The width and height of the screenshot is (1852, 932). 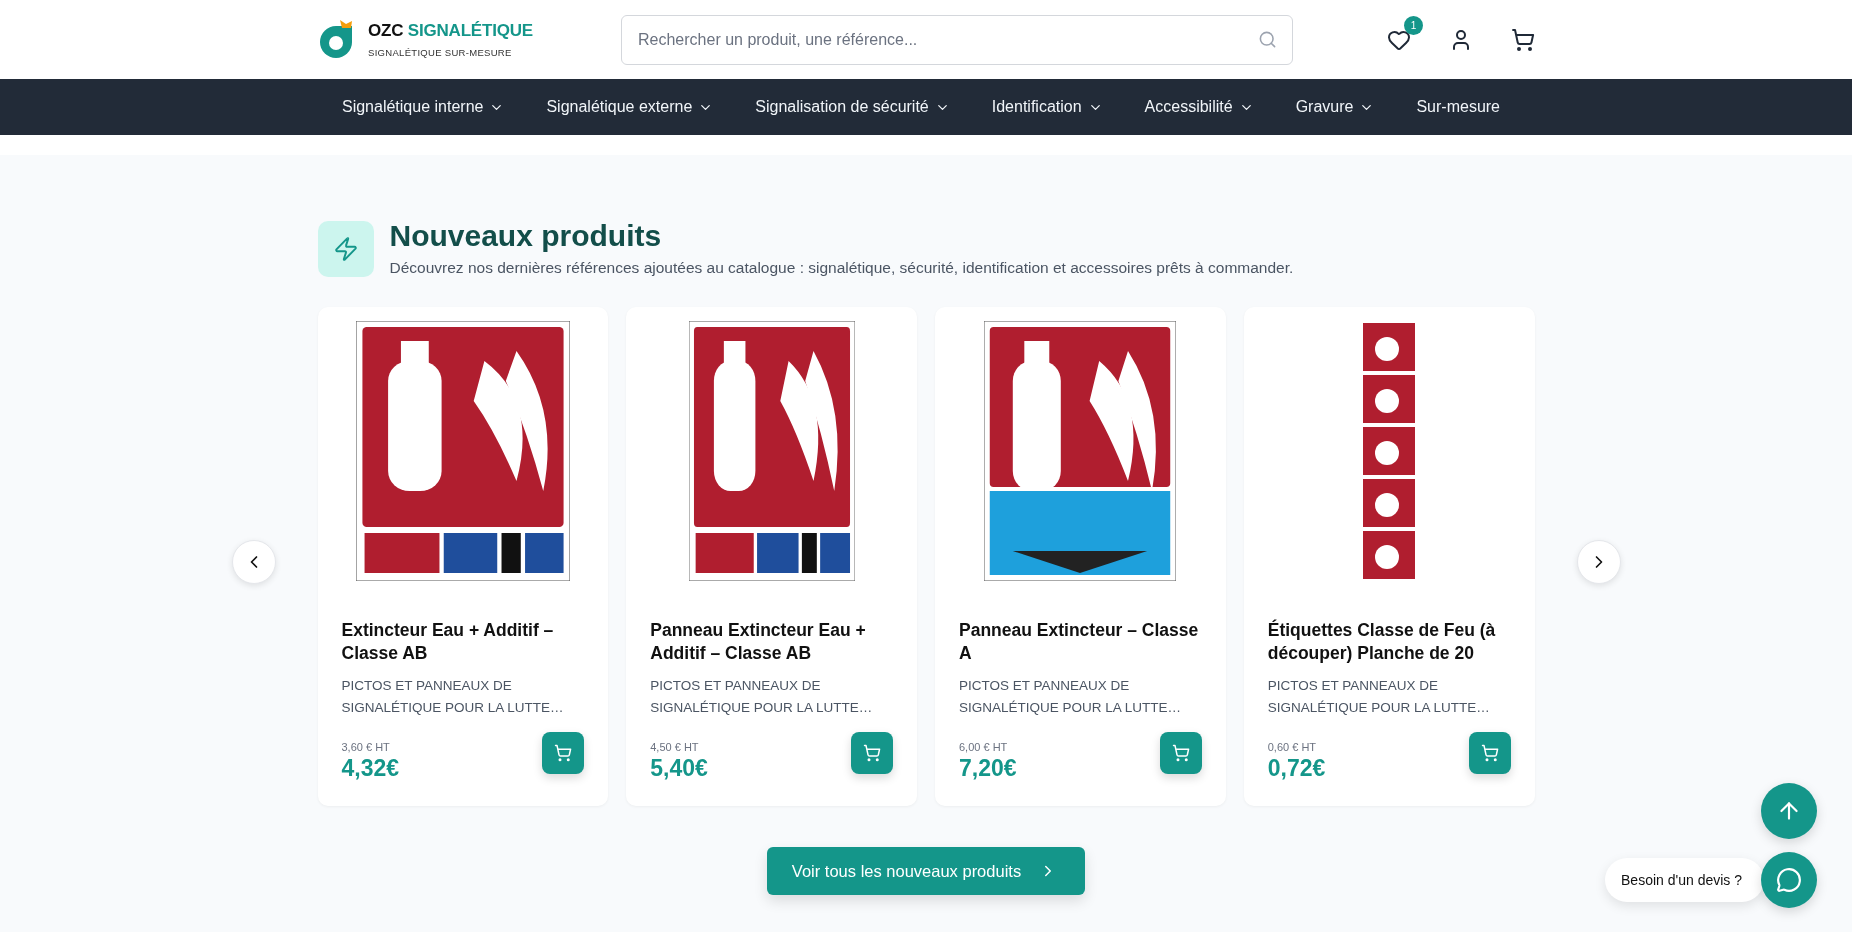 What do you see at coordinates (1458, 107) in the screenshot?
I see `nav-link: Sur-mesure` at bounding box center [1458, 107].